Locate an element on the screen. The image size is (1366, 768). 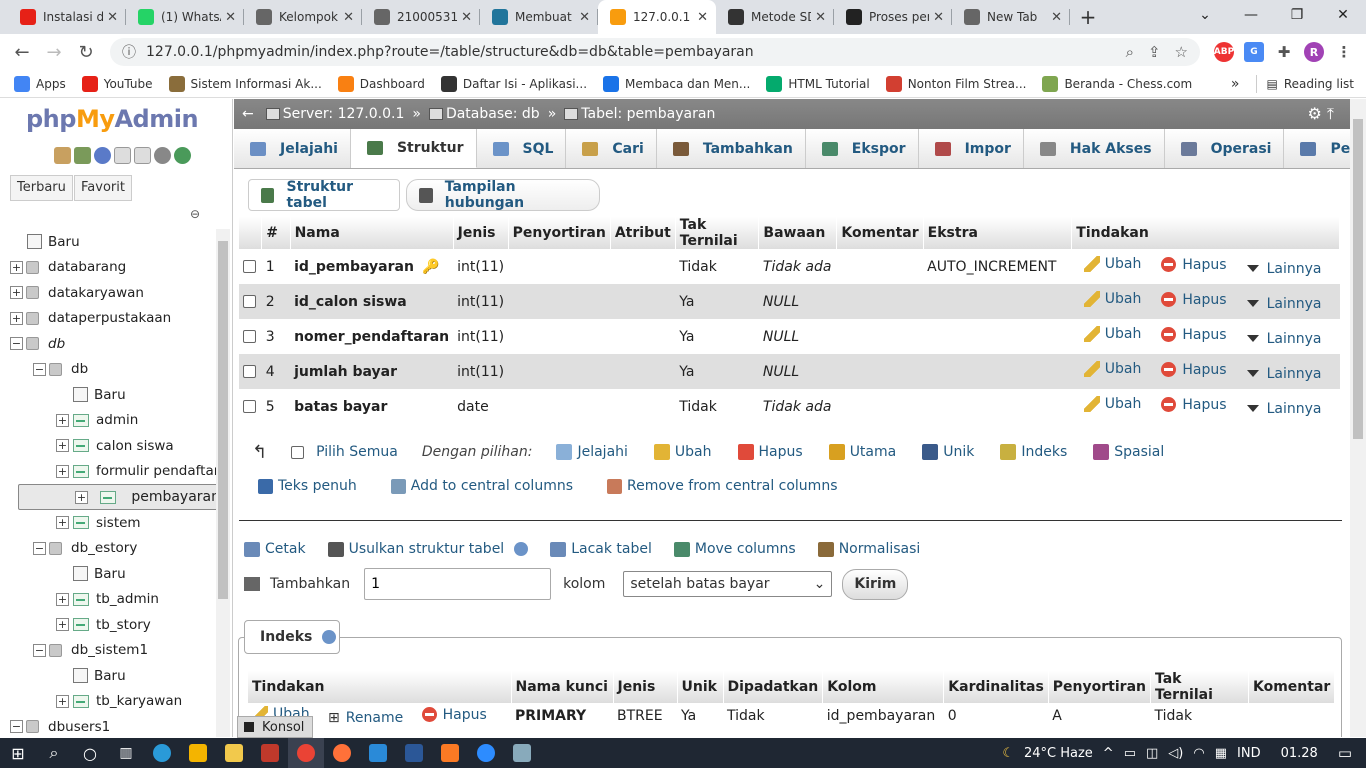
breadcrumb-server: Server: 127.0.0.1 is located at coordinates (344, 114).